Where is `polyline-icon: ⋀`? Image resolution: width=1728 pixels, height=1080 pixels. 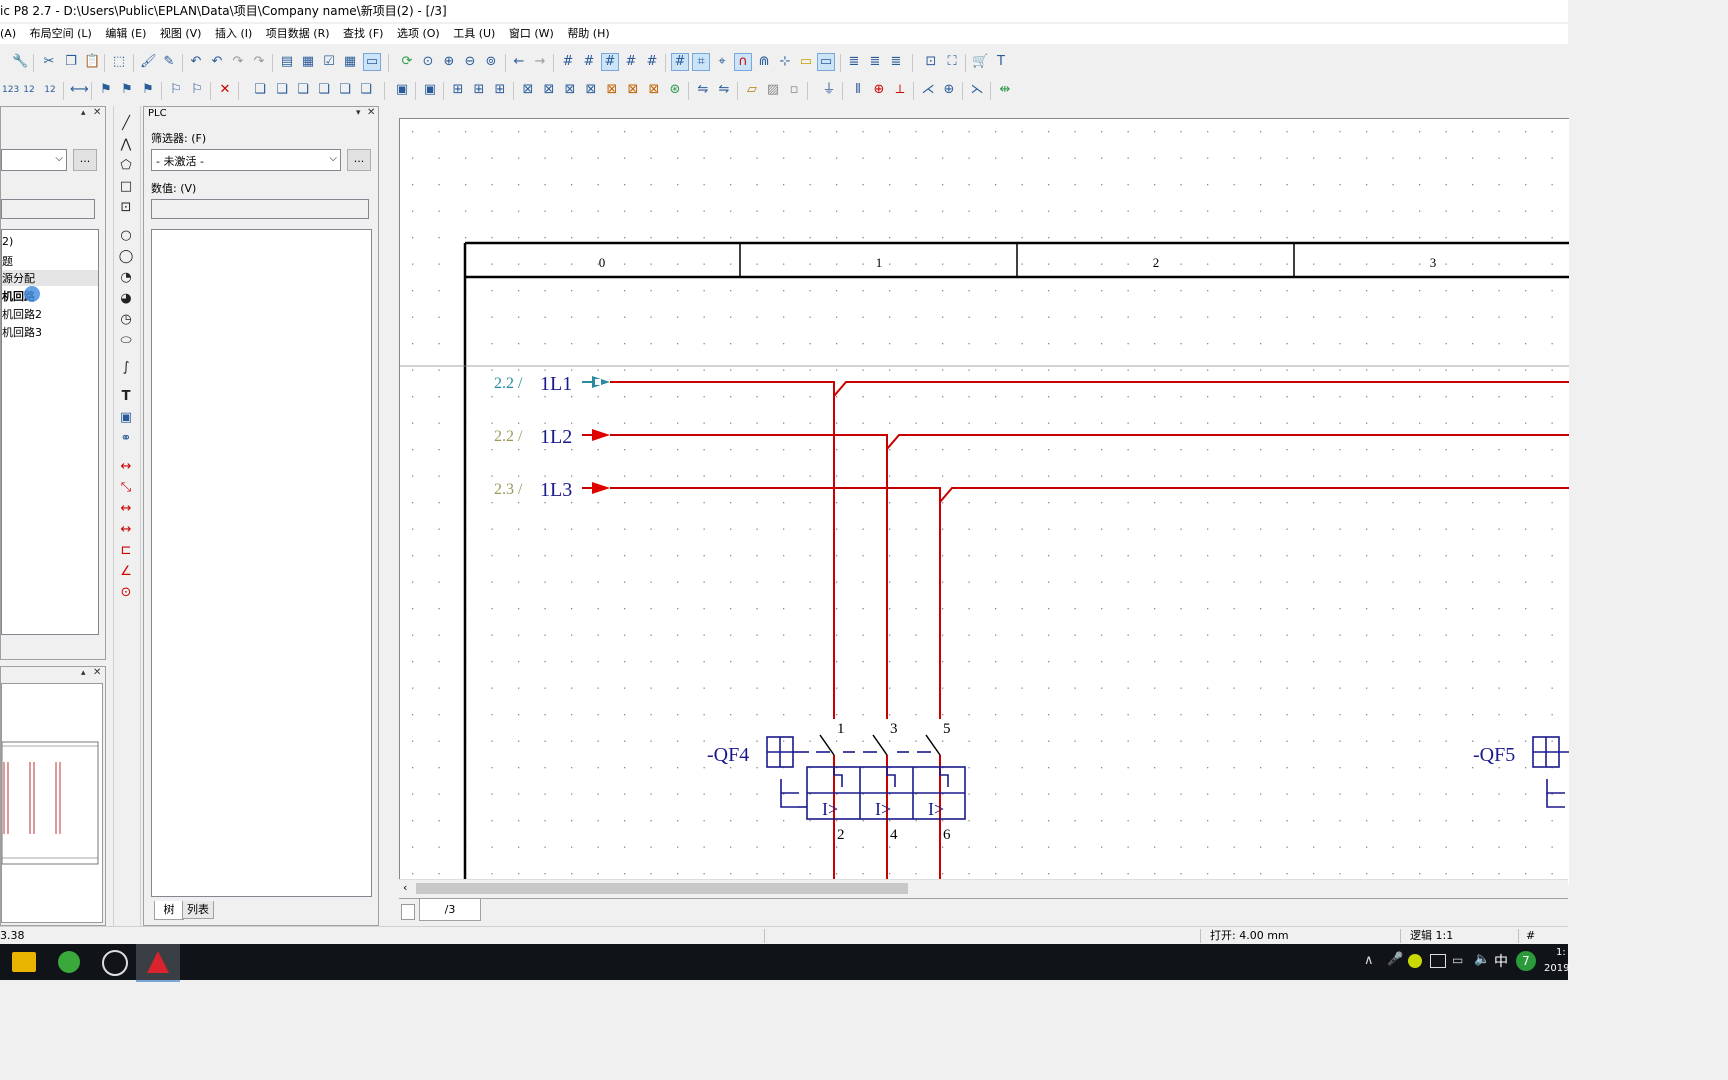
polyline-icon: ⋀ is located at coordinates (126, 145).